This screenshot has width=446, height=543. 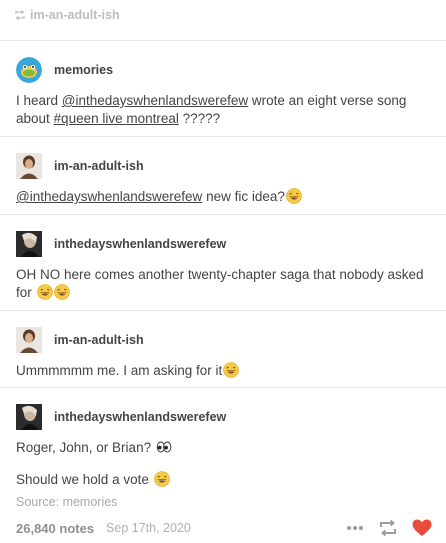 What do you see at coordinates (55, 528) in the screenshot?
I see `notes-count: 26,840 notes` at bounding box center [55, 528].